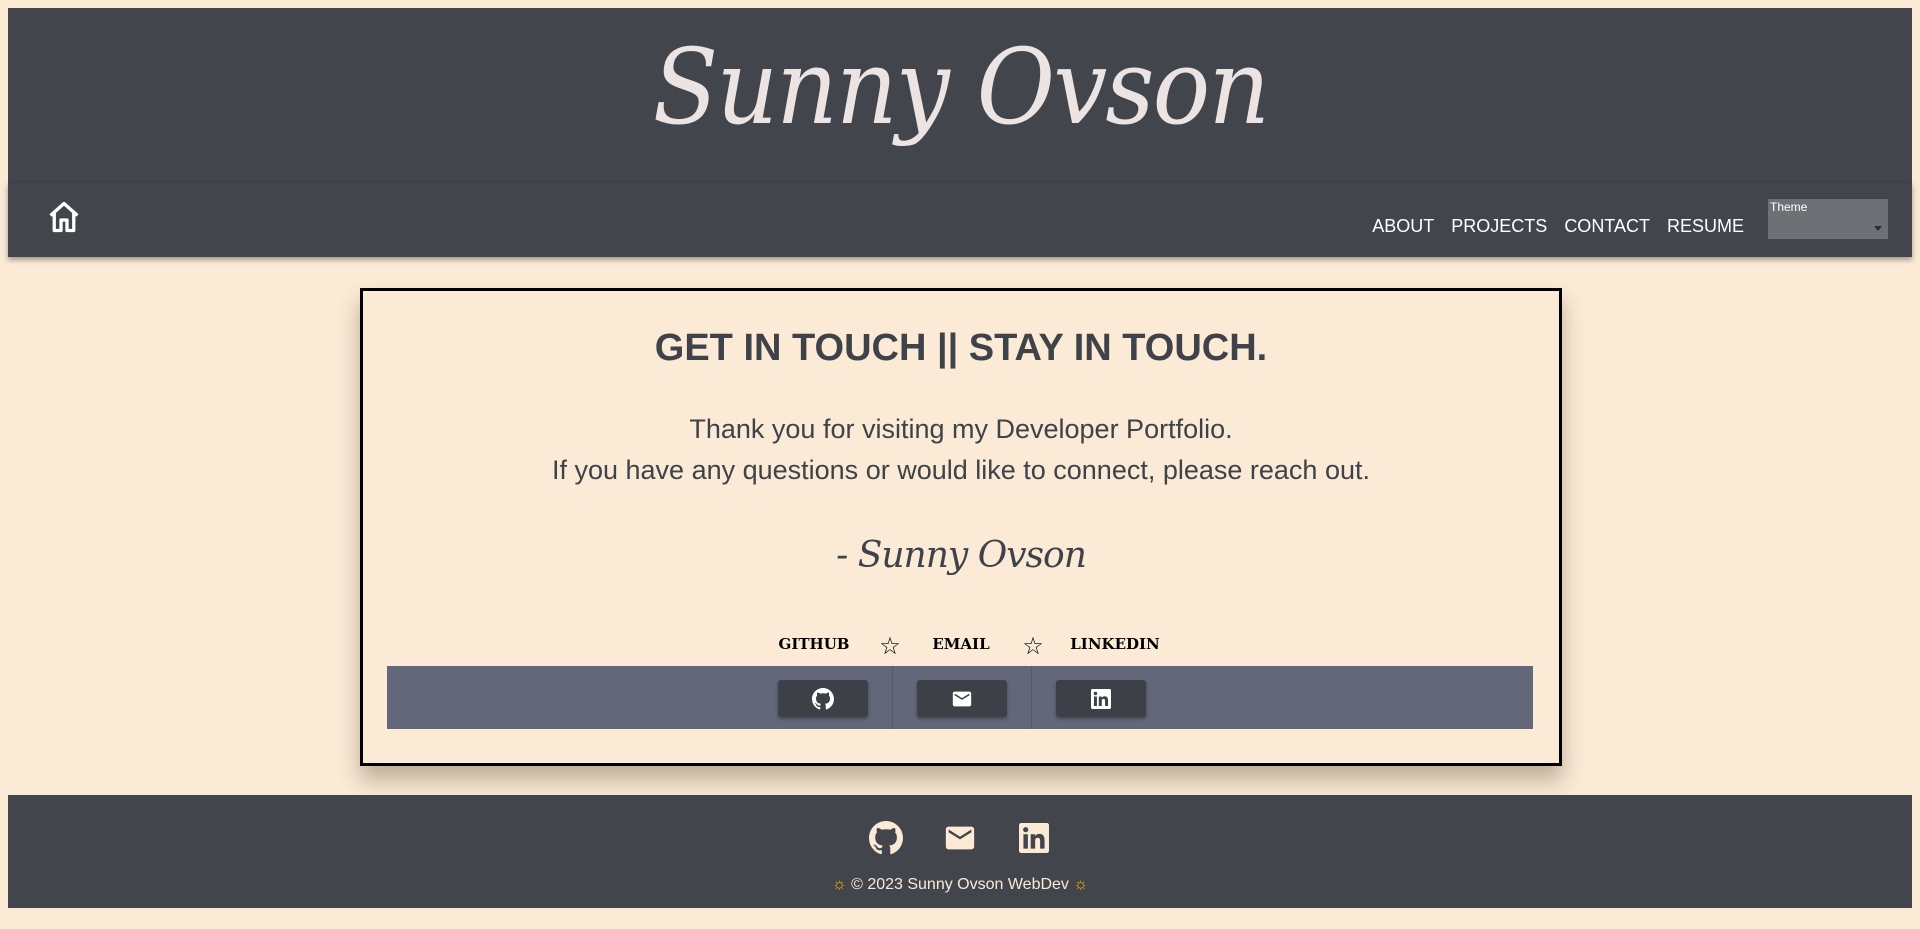 This screenshot has width=1920, height=929. I want to click on theme-label: Theme, so click(1789, 207).